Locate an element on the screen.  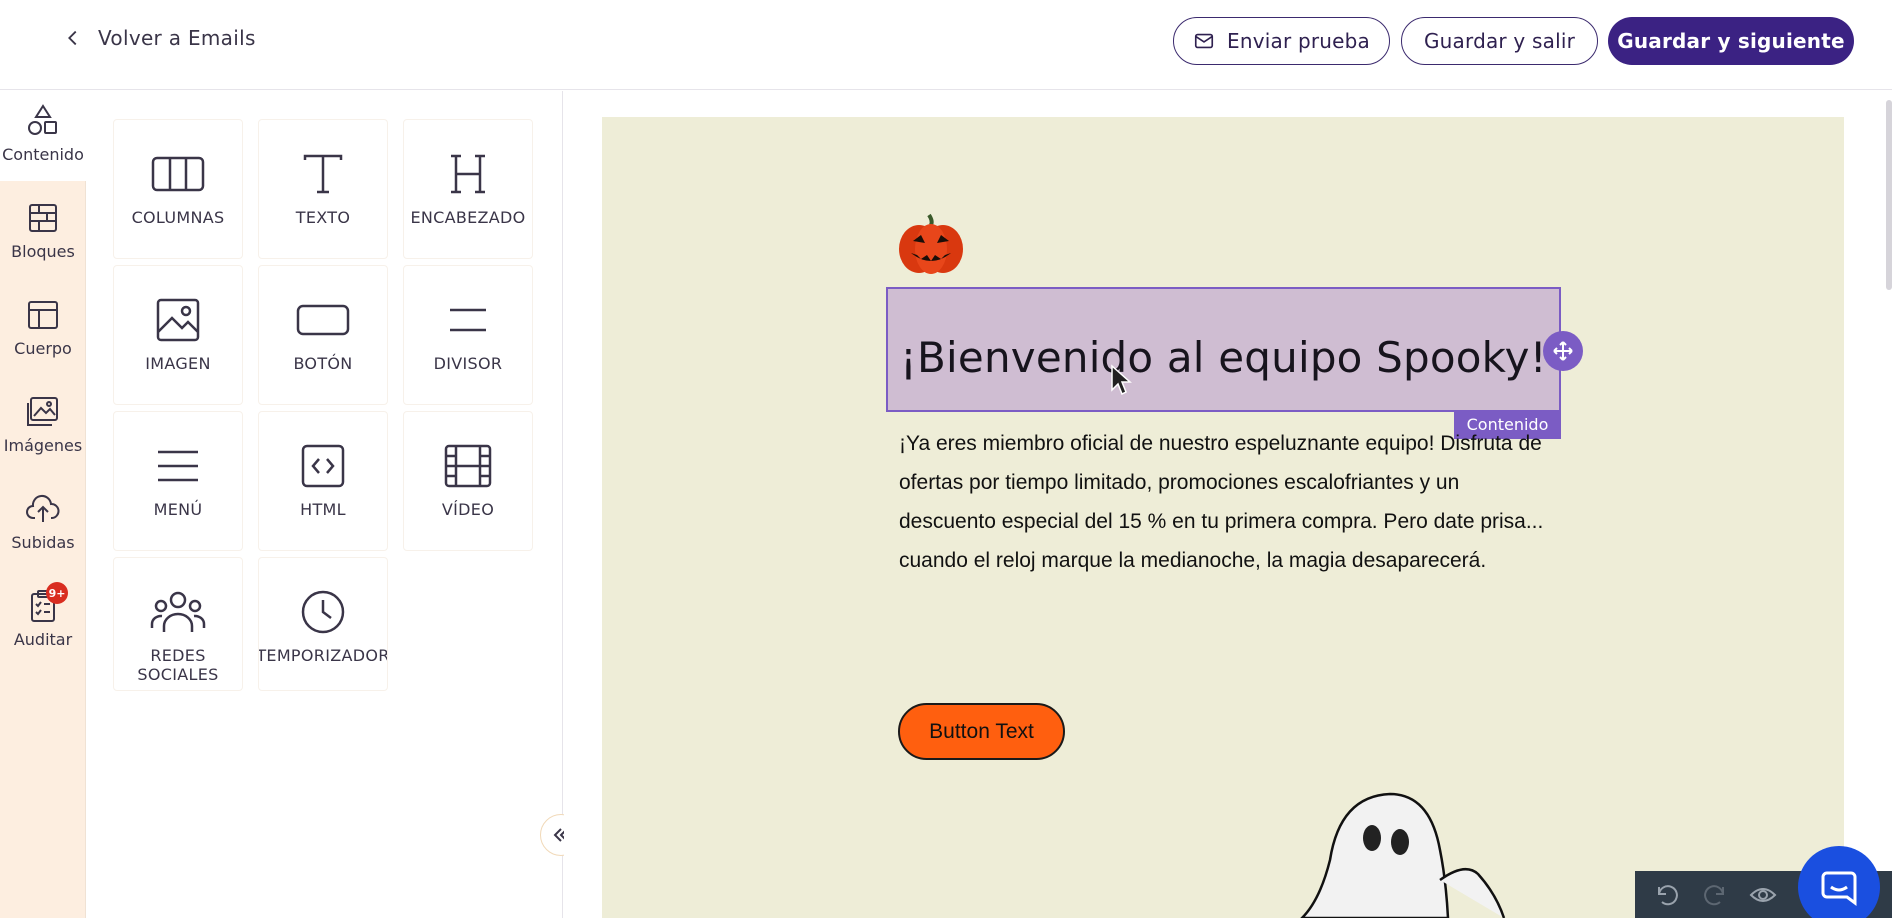
chevron-left-icon is located at coordinates (72, 38).